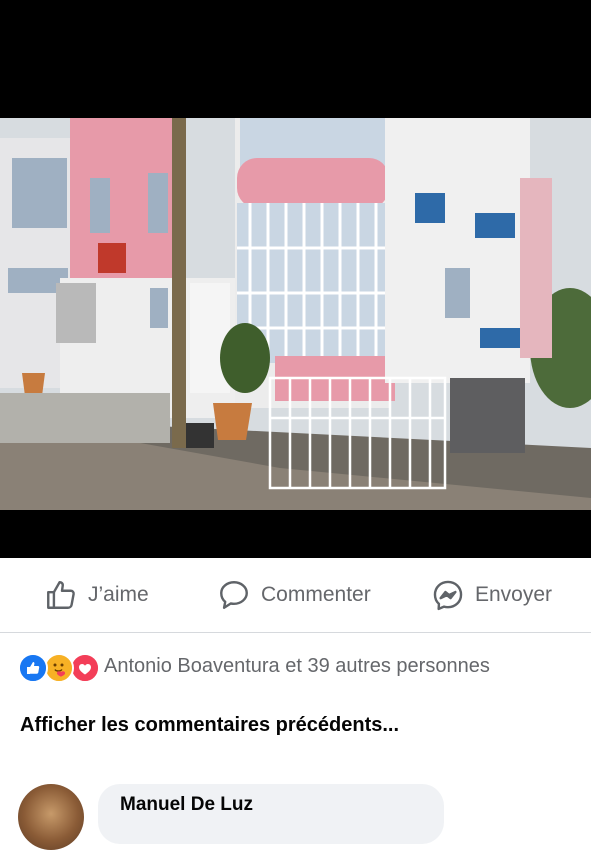 The height and width of the screenshot is (850, 591). I want to click on comment-bubble: Manuel De Luz, so click(271, 814).